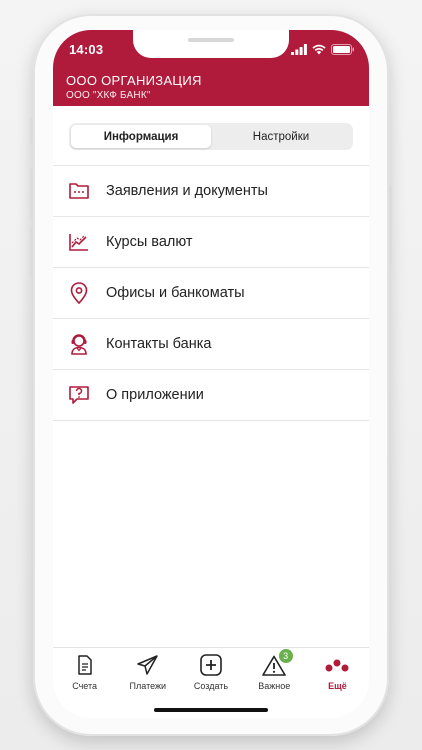  I want to click on status-icons, so click(204, 51).